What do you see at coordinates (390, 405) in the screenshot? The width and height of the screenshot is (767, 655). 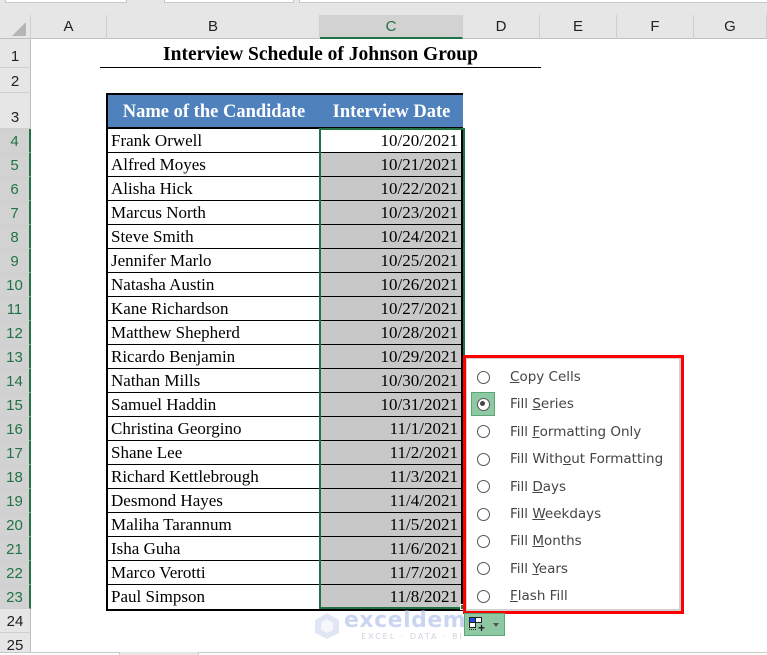 I see `interview-date-cell: 10/31/2021` at bounding box center [390, 405].